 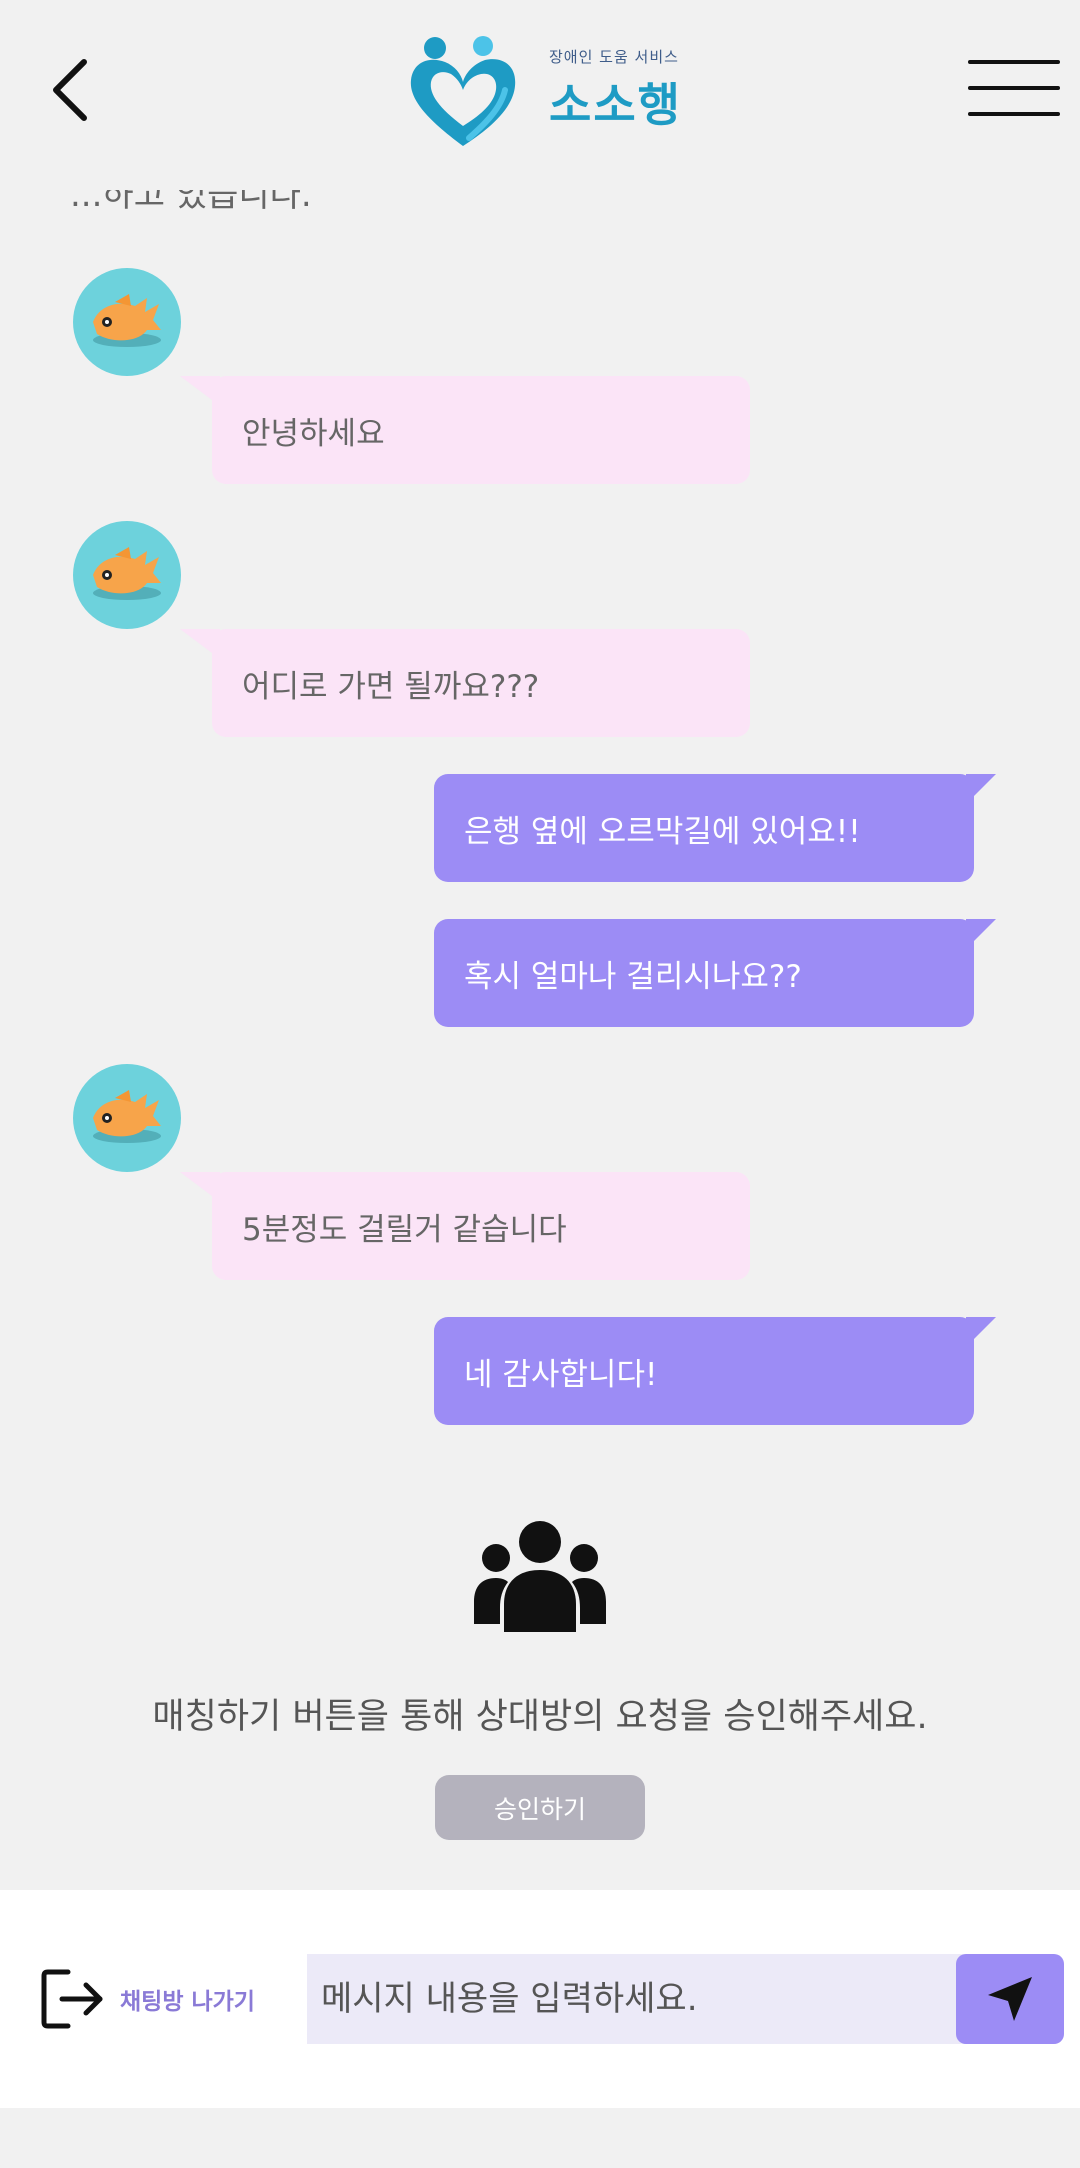 I want to click on send-button, so click(x=1010, y=1999).